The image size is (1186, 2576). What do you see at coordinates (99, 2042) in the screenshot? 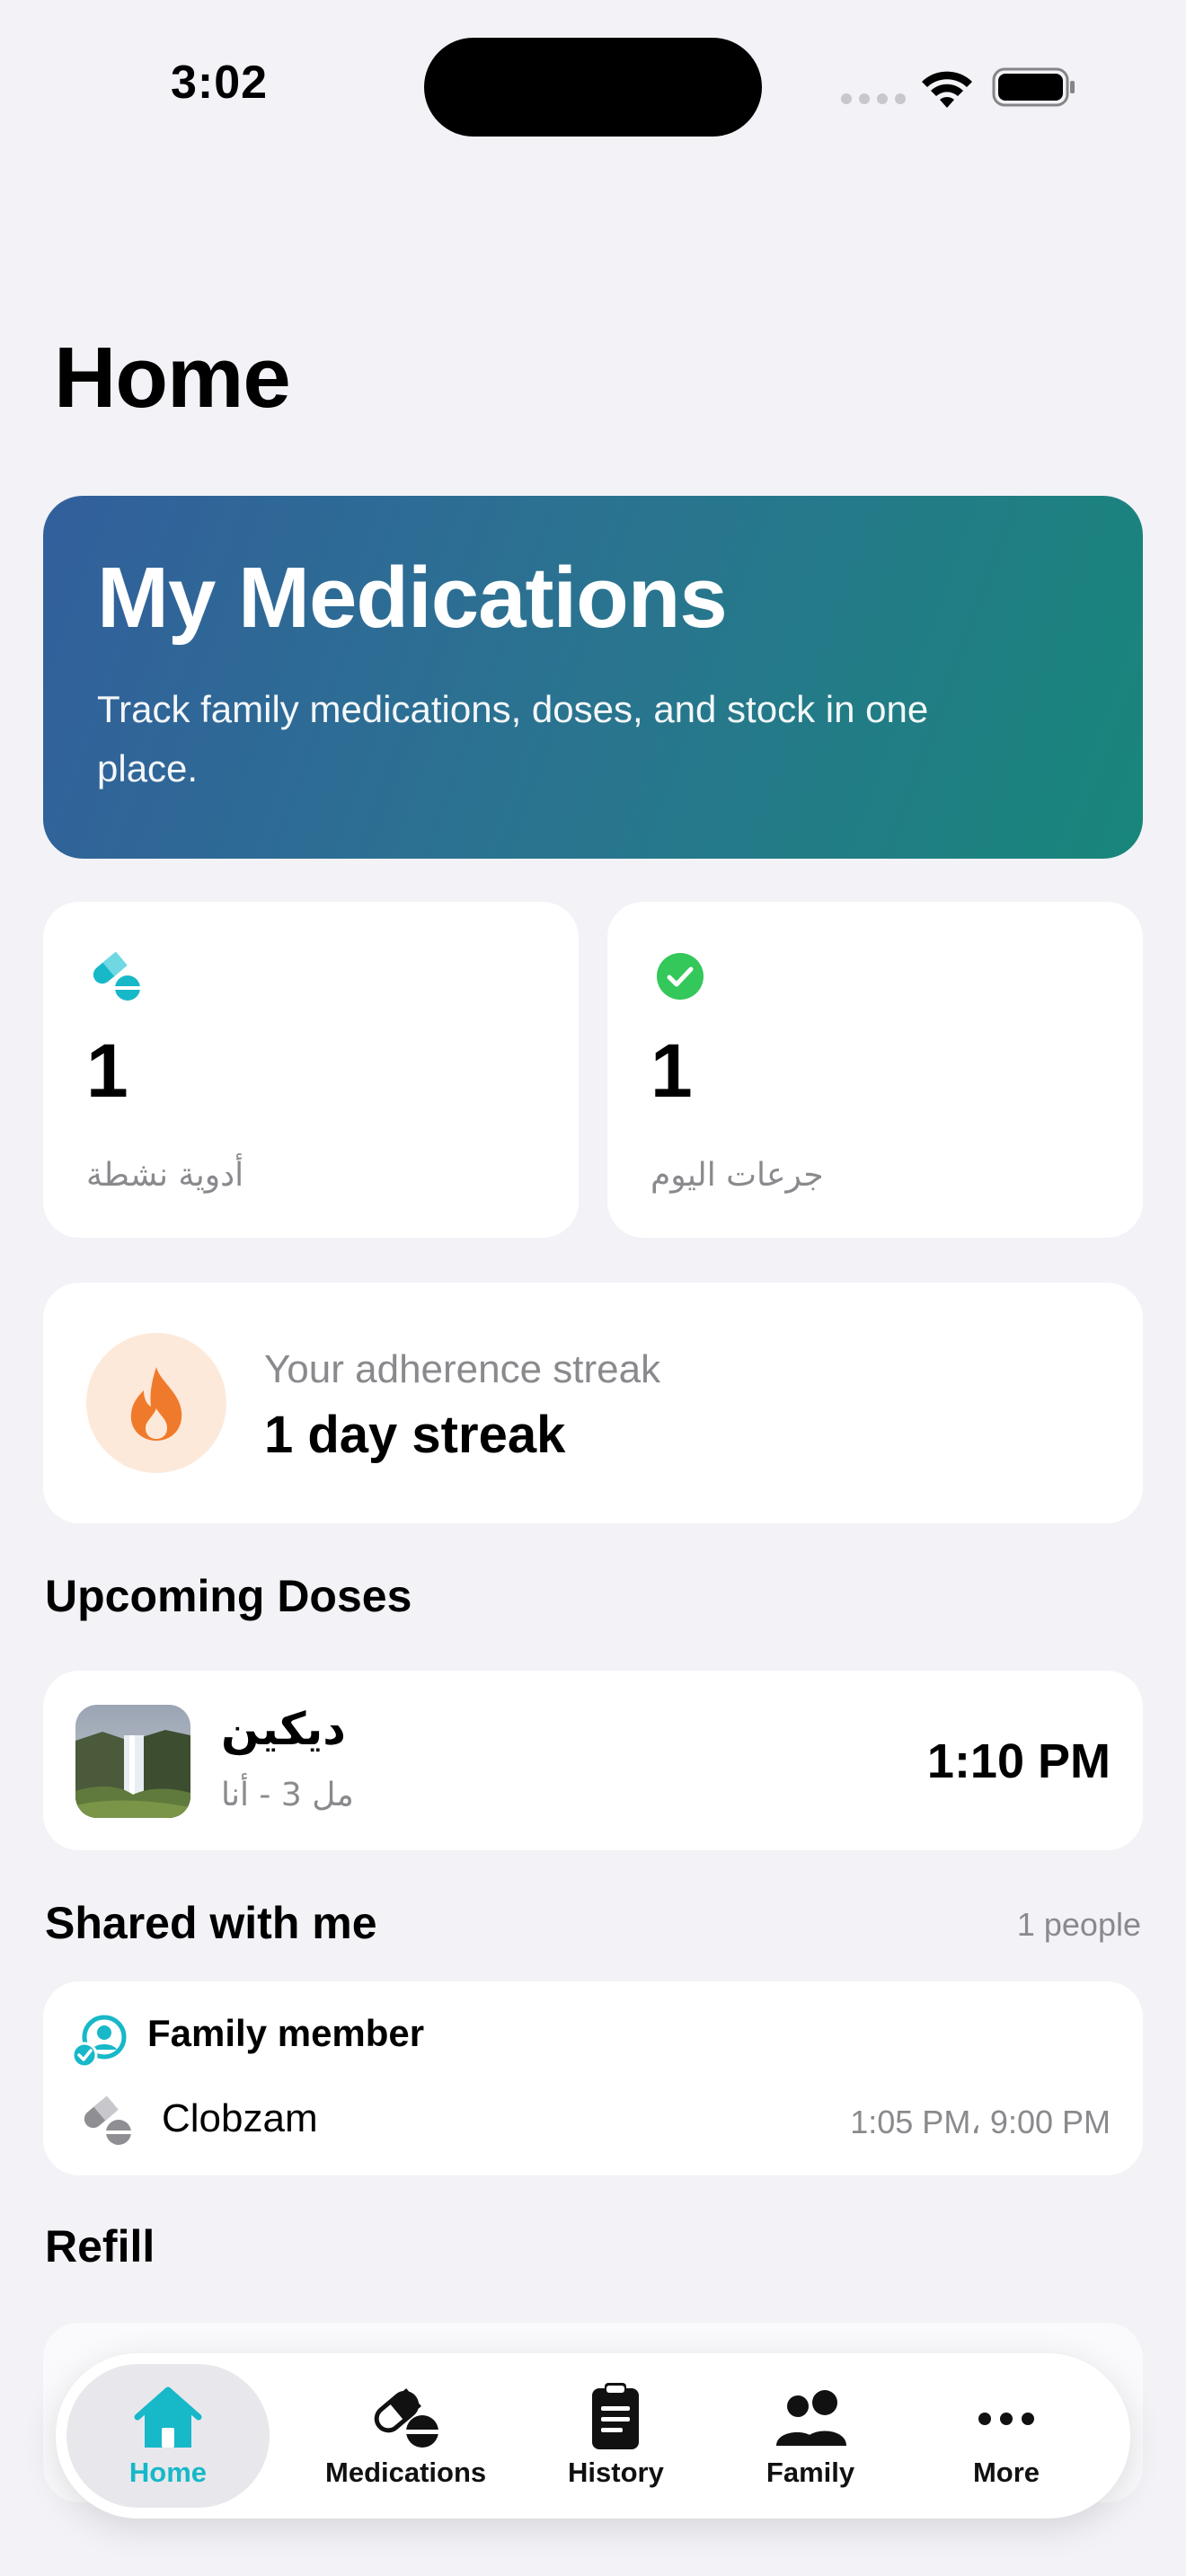
I see `shared-person-icon` at bounding box center [99, 2042].